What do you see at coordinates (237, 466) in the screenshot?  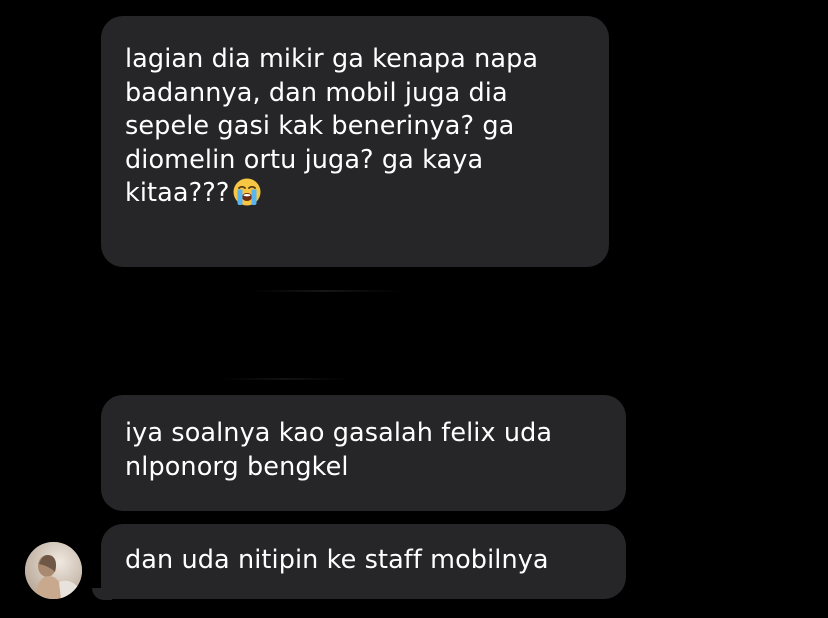 I see `message-line: nlponorg bengkel` at bounding box center [237, 466].